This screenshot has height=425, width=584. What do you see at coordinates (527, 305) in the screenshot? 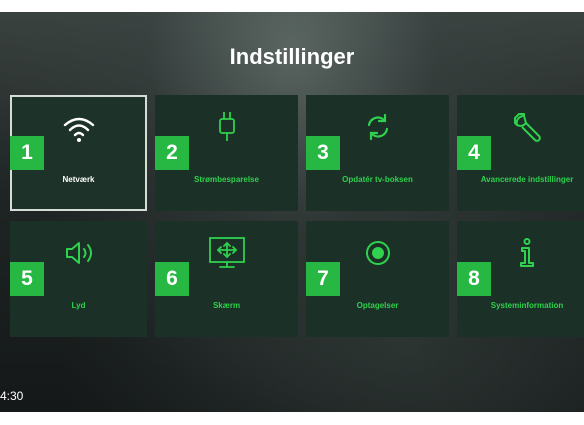
I see `tile-label: Systeminformation` at bounding box center [527, 305].